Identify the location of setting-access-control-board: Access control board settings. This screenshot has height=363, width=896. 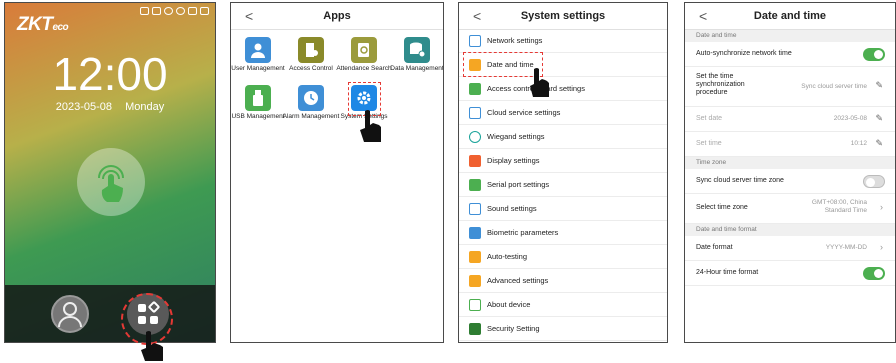
(563, 89).